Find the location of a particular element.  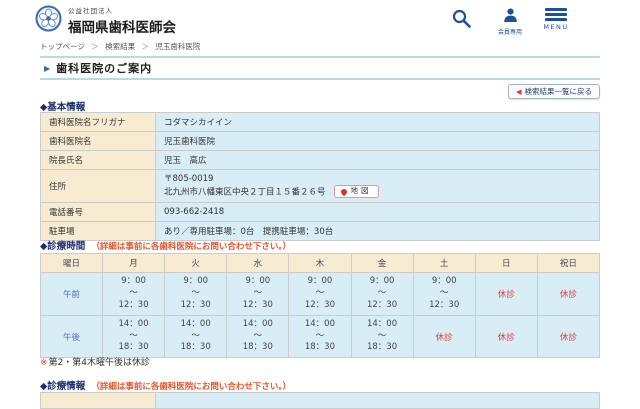

menu-button: MENU is located at coordinates (556, 19).